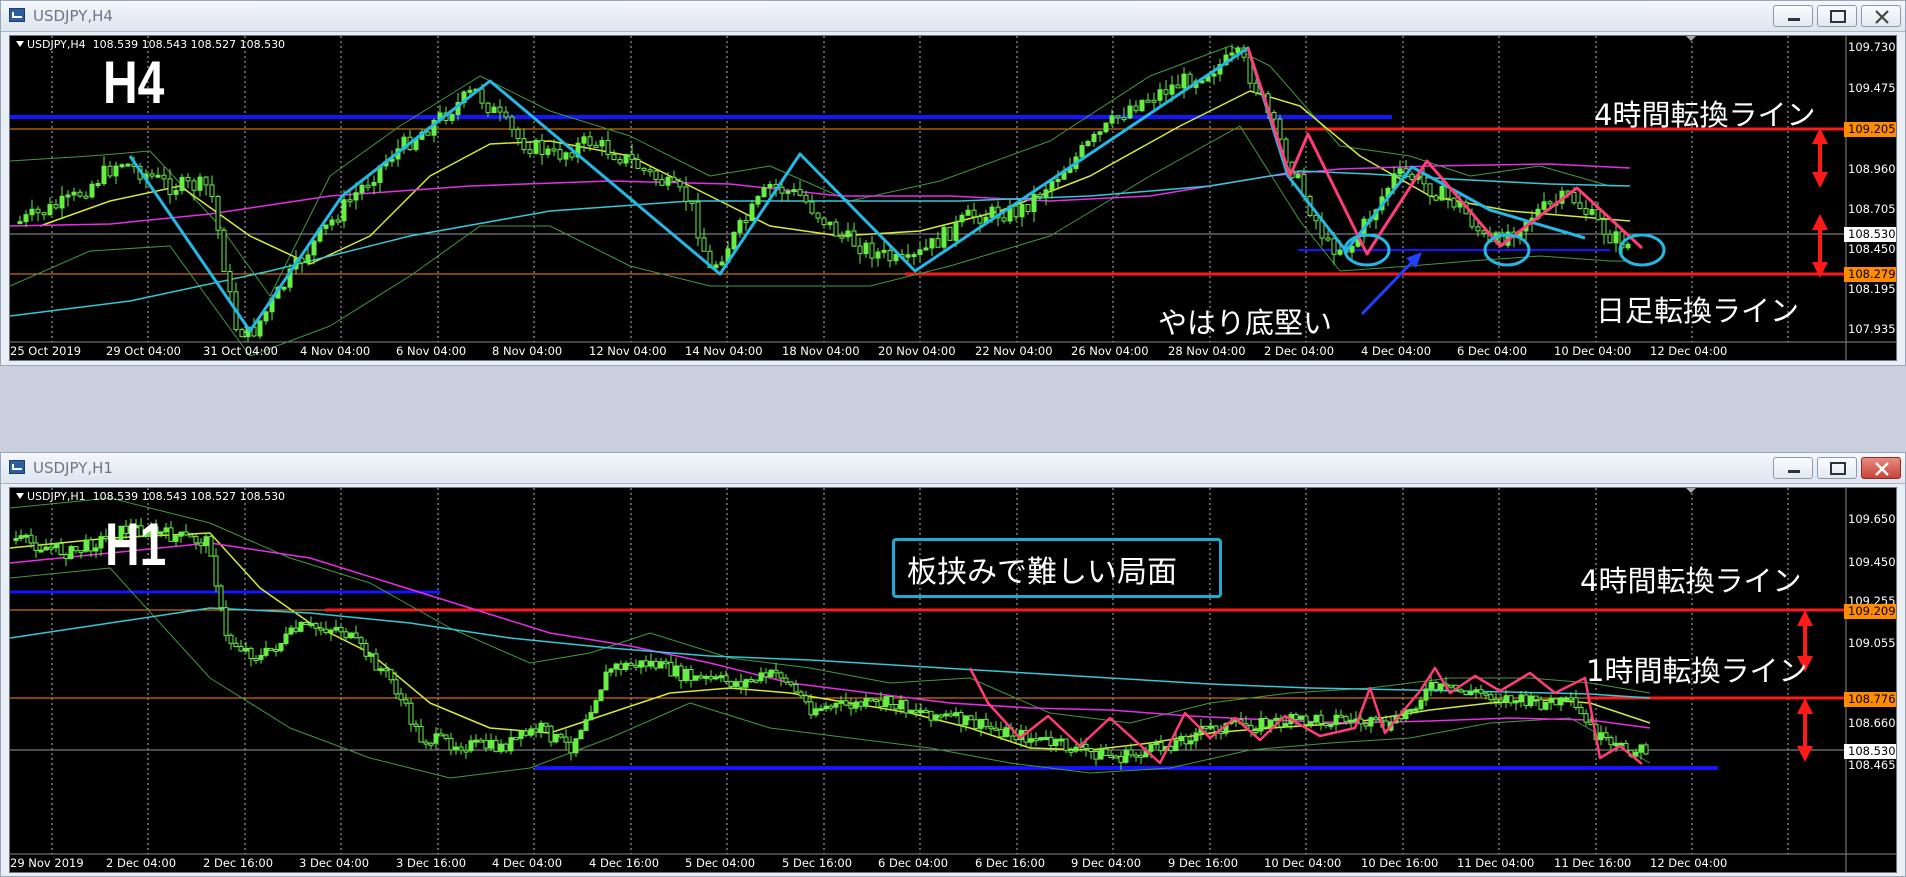 Image resolution: width=1906 pixels, height=877 pixels. What do you see at coordinates (720, 863) in the screenshot?
I see `time-label: 5 Dec 04:00` at bounding box center [720, 863].